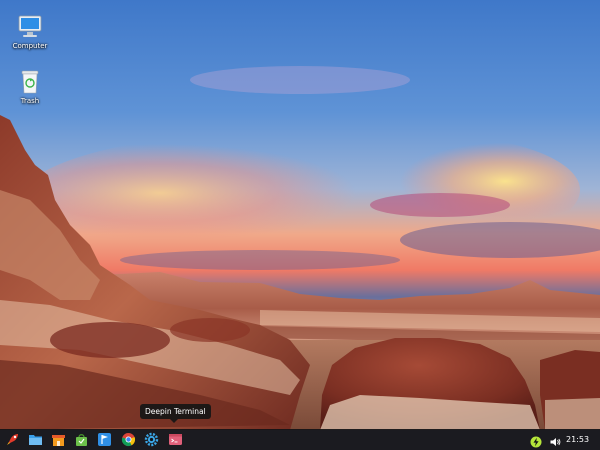 This screenshot has height=450, width=600. Describe the element at coordinates (30, 82) in the screenshot. I see `trash-icon` at that location.